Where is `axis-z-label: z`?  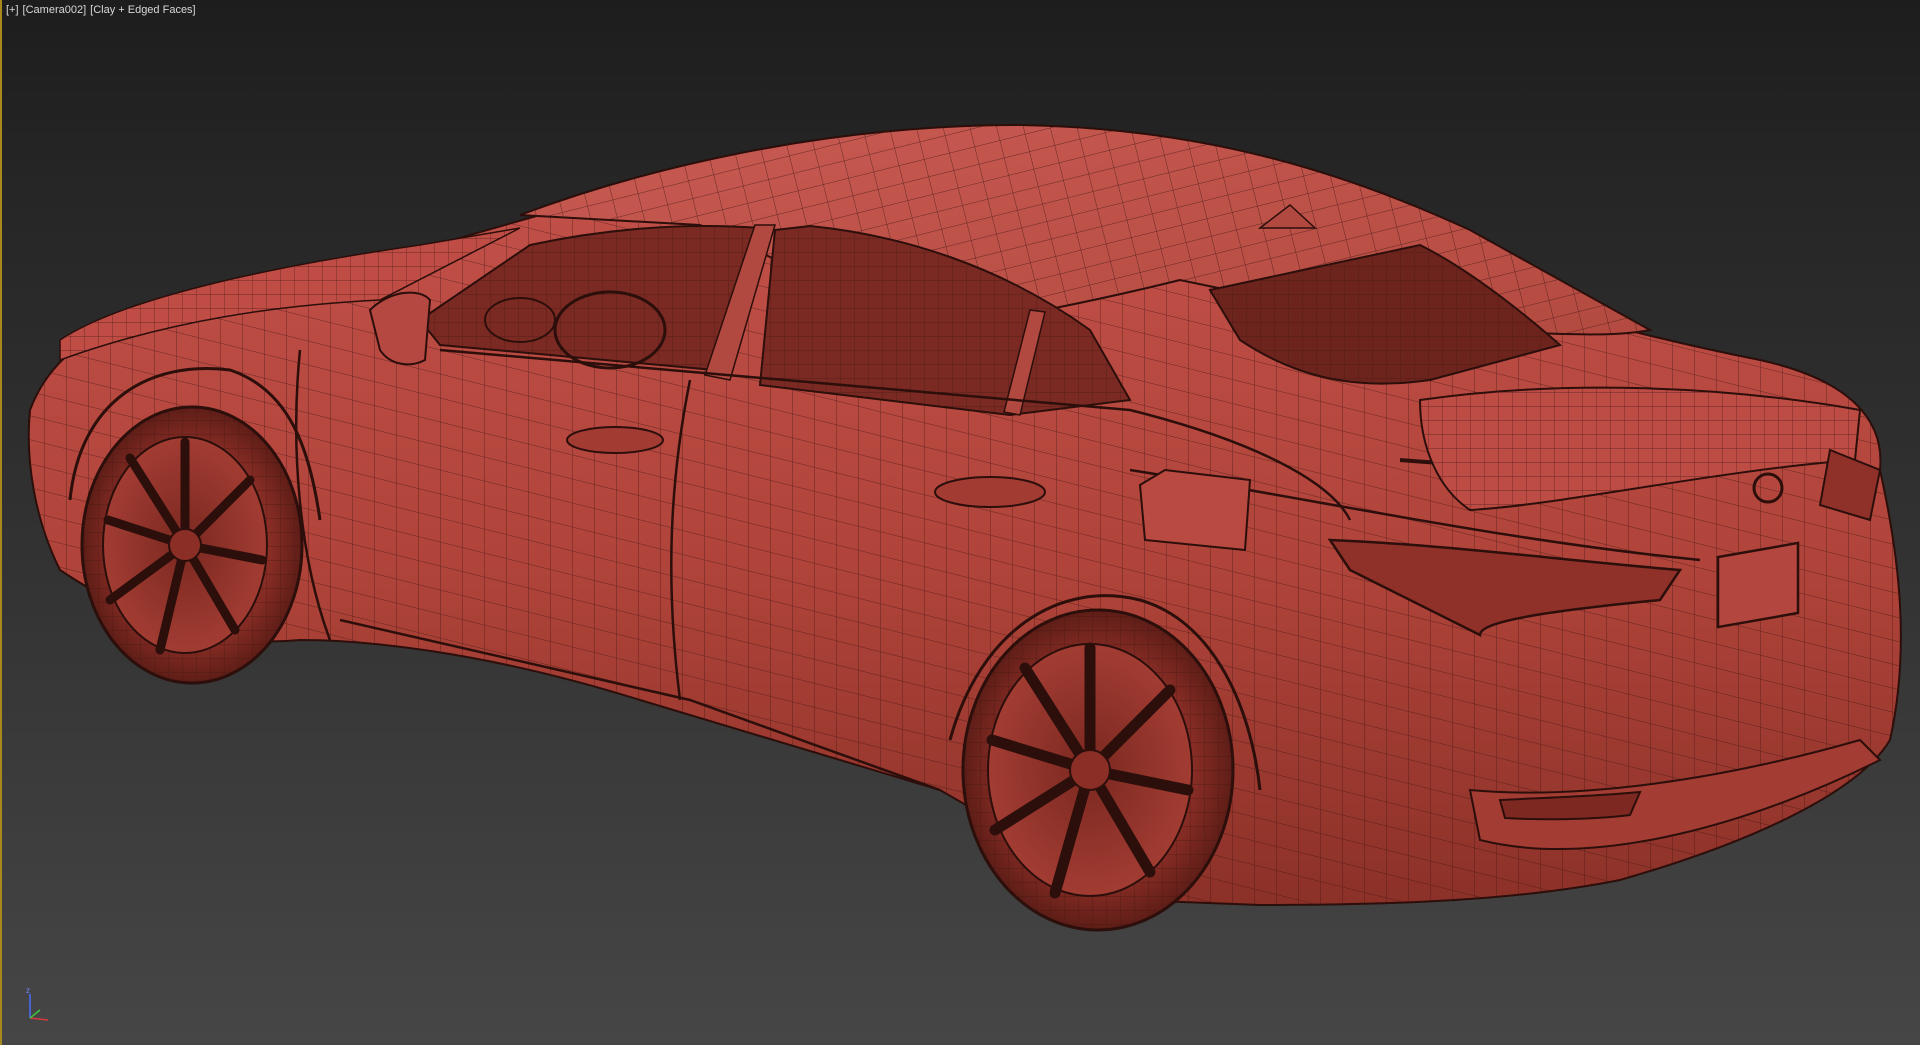 axis-z-label: z is located at coordinates (28, 990).